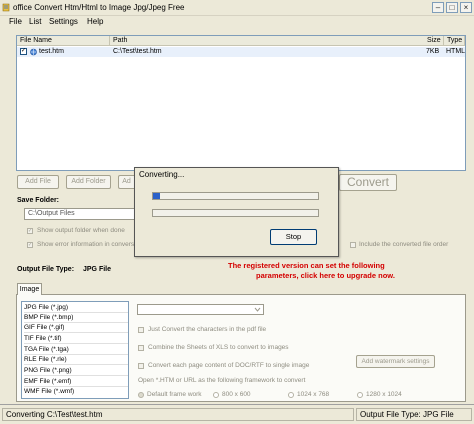  Describe the element at coordinates (466, 7) in the screenshot. I see `close-button: ×` at that location.